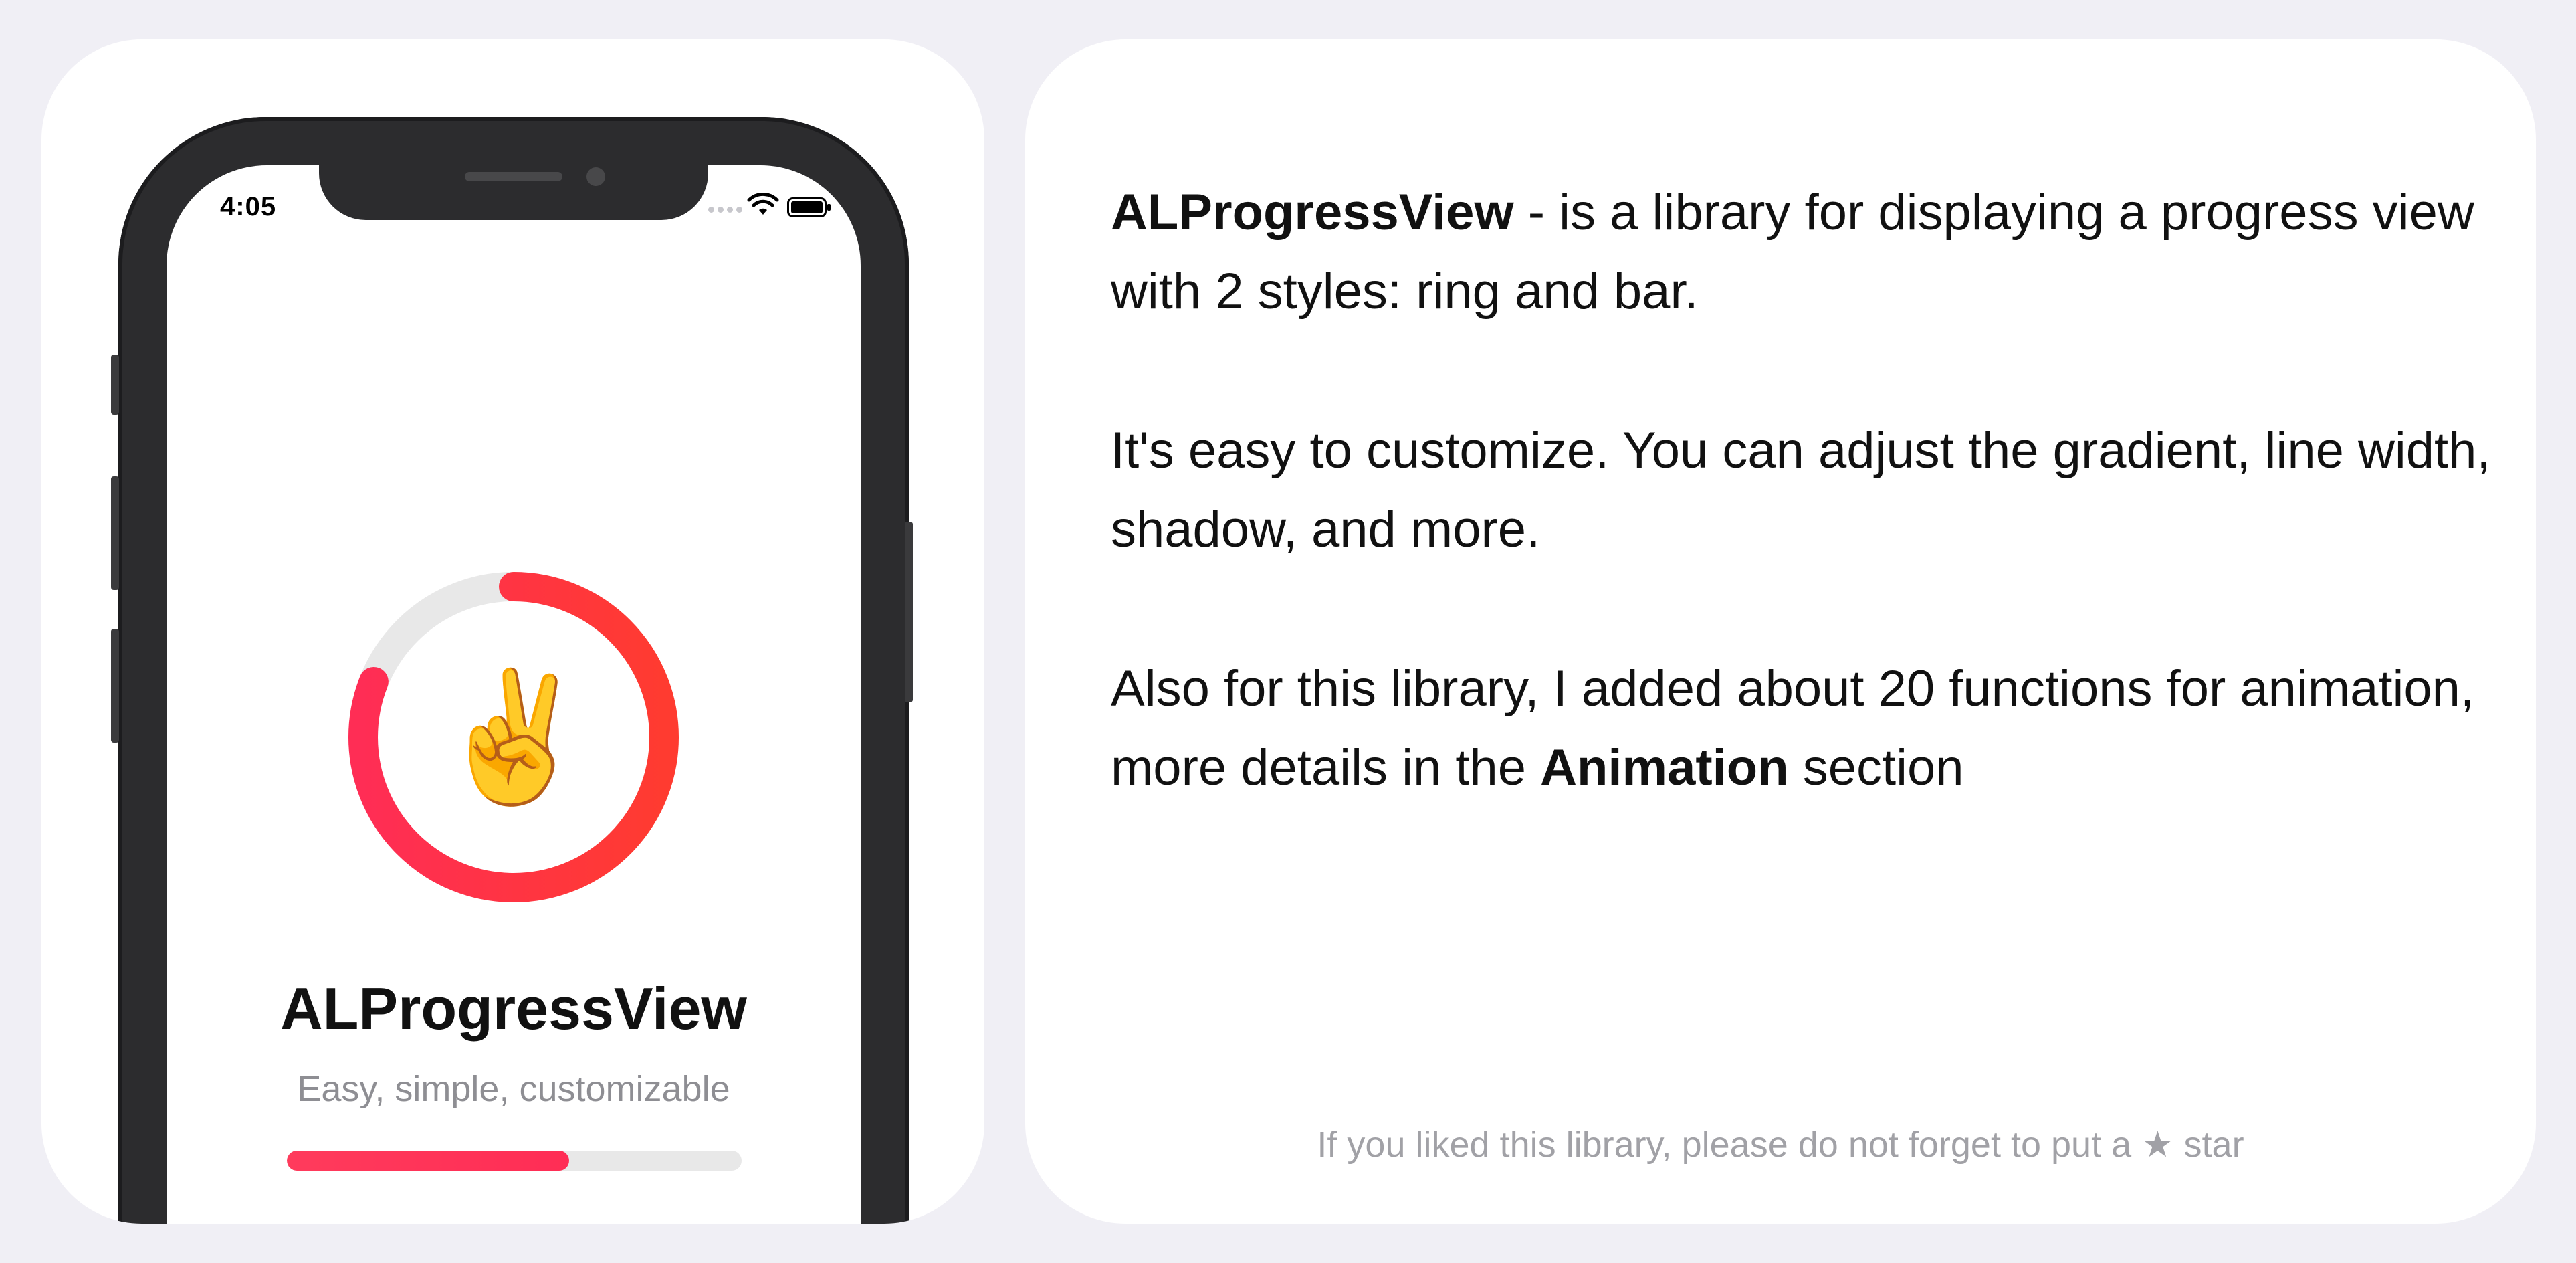 This screenshot has height=1263, width=2576. What do you see at coordinates (249, 206) in the screenshot?
I see `status-bar-time: 4:05` at bounding box center [249, 206].